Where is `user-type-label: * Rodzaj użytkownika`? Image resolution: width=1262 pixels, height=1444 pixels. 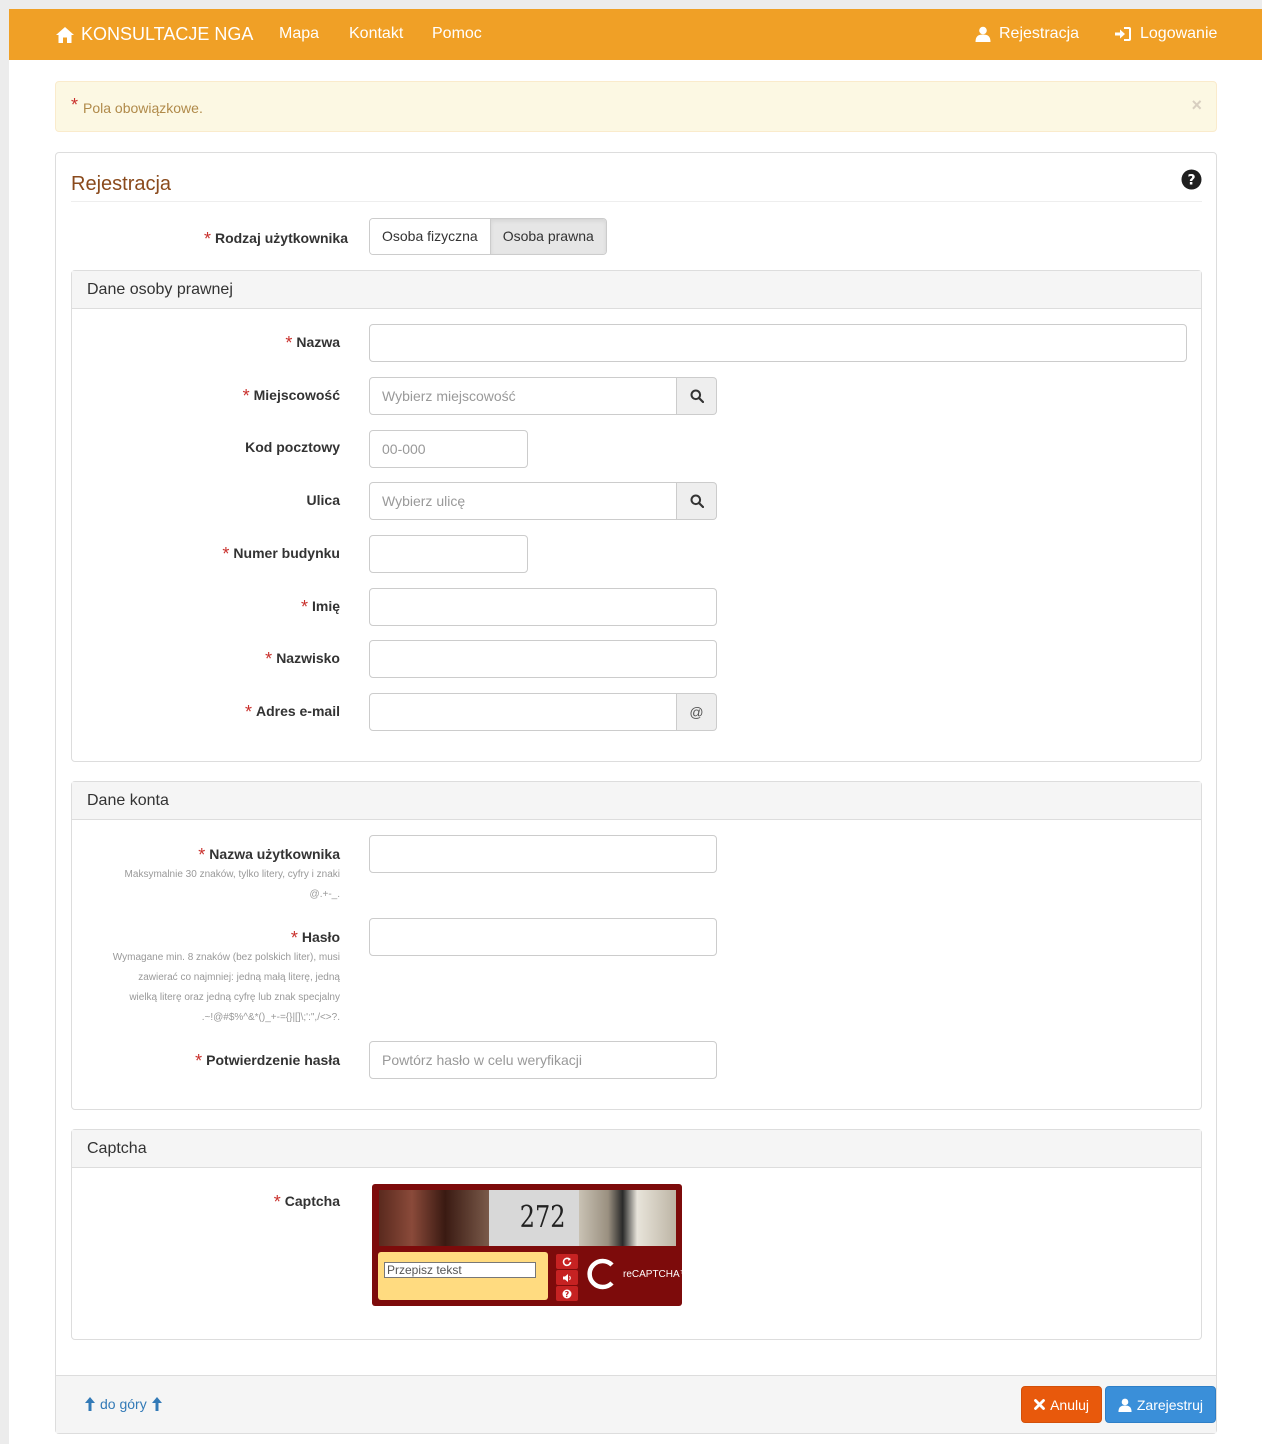
user-type-label: * Rodzaj użytkownika is located at coordinates (275, 239).